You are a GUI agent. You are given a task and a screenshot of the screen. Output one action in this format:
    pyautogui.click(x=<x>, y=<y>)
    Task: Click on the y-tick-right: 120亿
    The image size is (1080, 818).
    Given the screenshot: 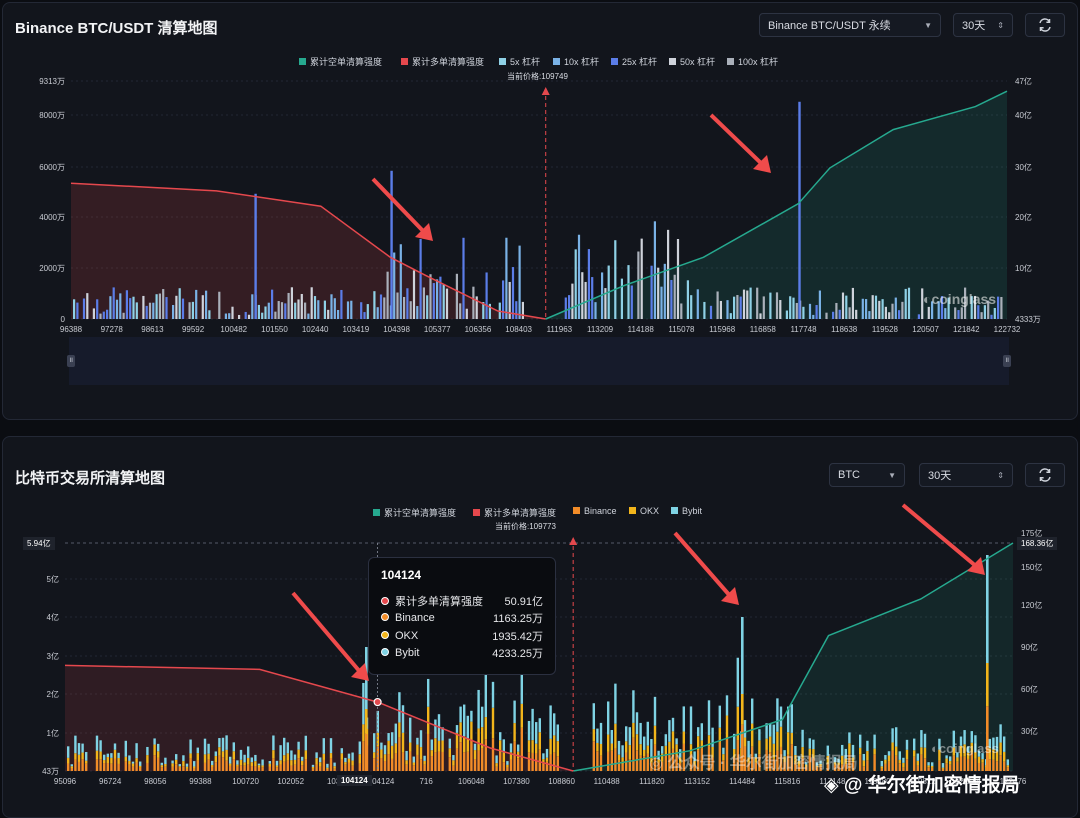 What is the action you would take?
    pyautogui.click(x=1031, y=605)
    